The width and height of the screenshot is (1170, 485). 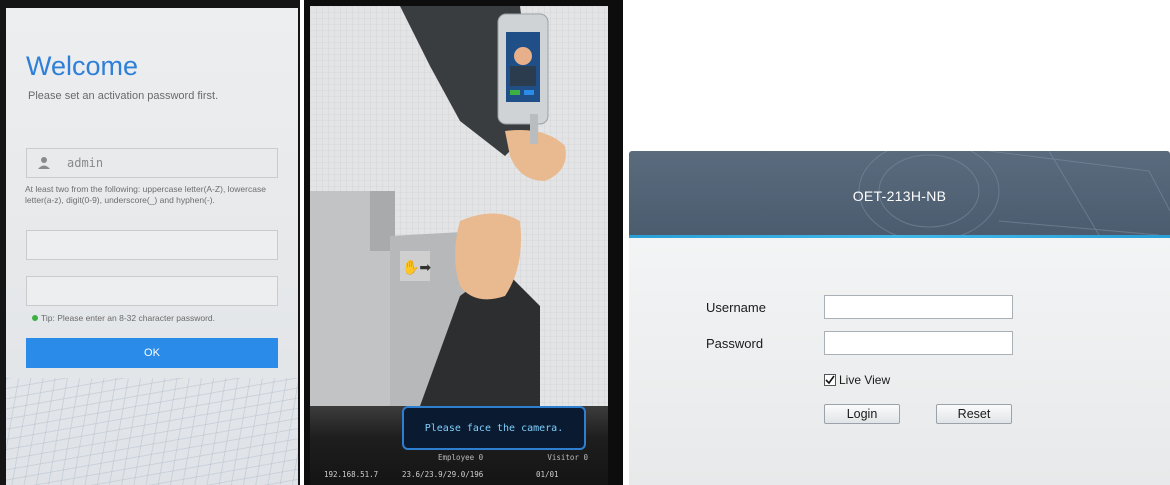 What do you see at coordinates (513, 457) in the screenshot?
I see `counters: Employee 0 Visitor 0` at bounding box center [513, 457].